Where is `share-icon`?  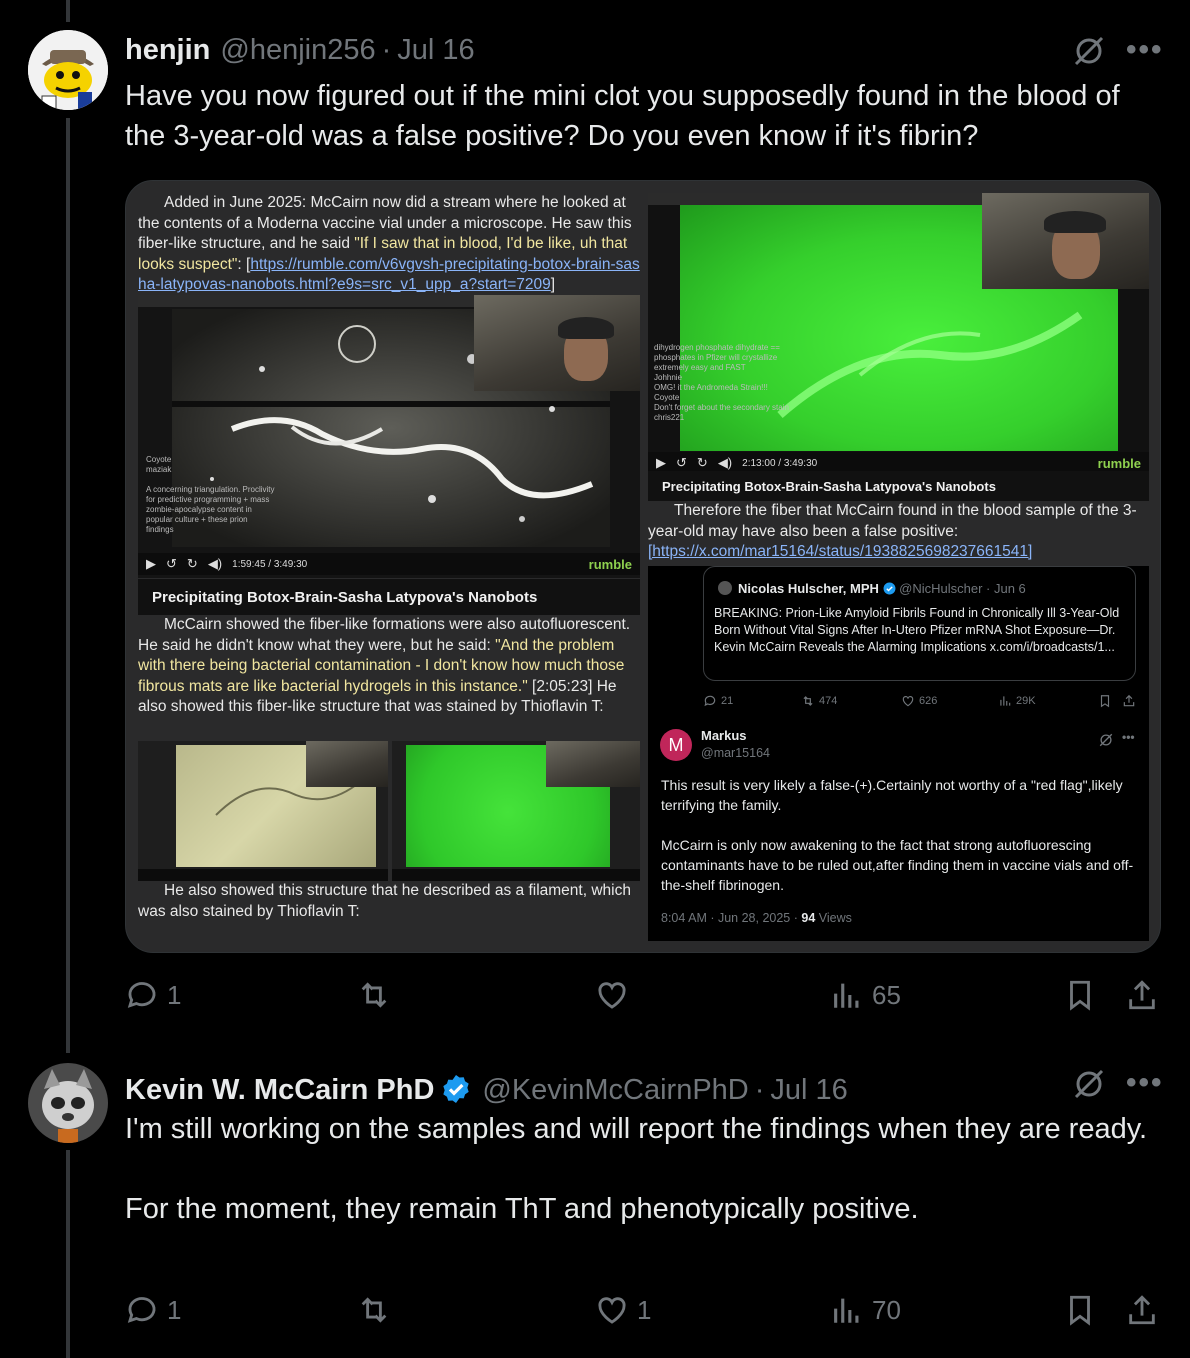 share-icon is located at coordinates (1142, 995).